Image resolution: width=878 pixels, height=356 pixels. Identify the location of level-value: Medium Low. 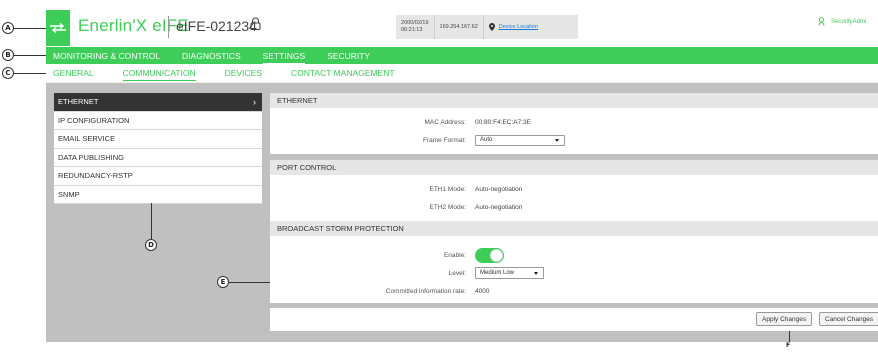
(497, 273).